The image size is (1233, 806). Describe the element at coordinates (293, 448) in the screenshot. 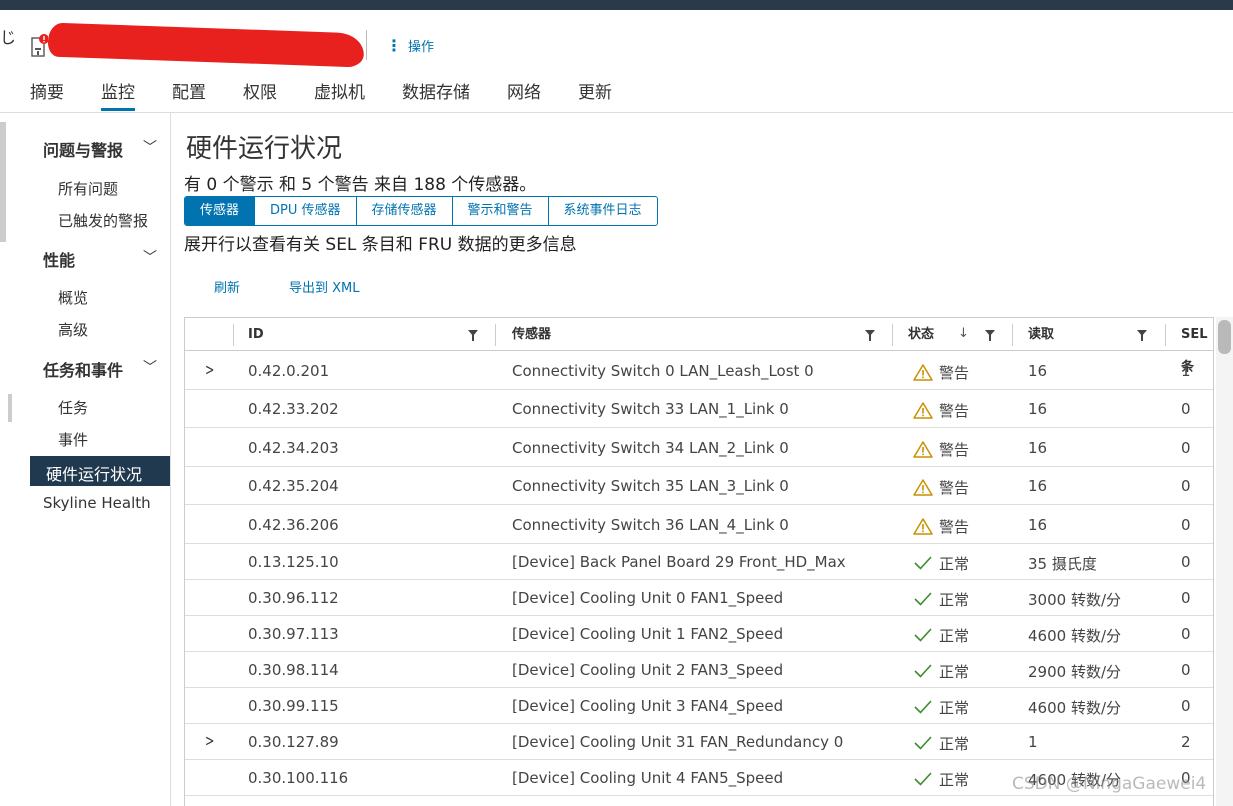

I see `cell-id: 0.42.34.203` at that location.